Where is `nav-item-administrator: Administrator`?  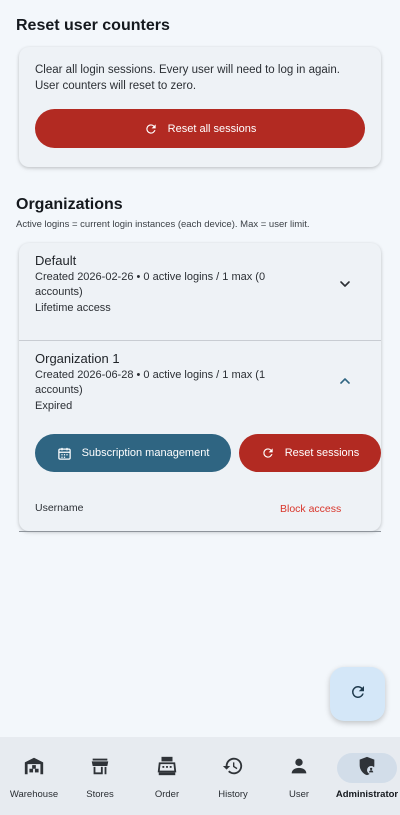 nav-item-administrator: Administrator is located at coordinates (367, 776).